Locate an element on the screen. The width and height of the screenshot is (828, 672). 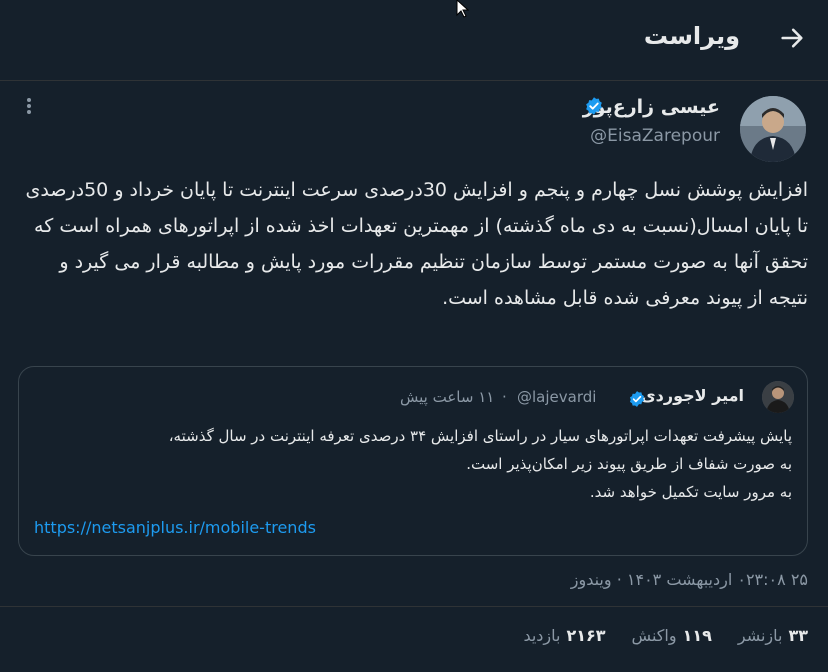
reactions-count: ۱۱۹ is located at coordinates (697, 635).